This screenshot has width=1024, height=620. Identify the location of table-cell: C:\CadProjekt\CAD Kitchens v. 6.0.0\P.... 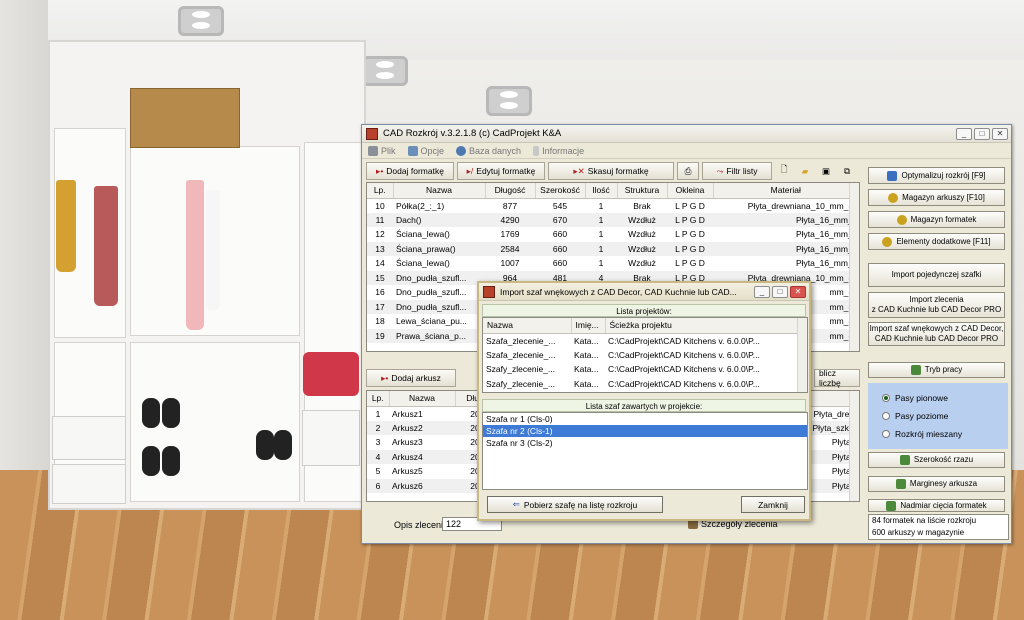
(684, 369).